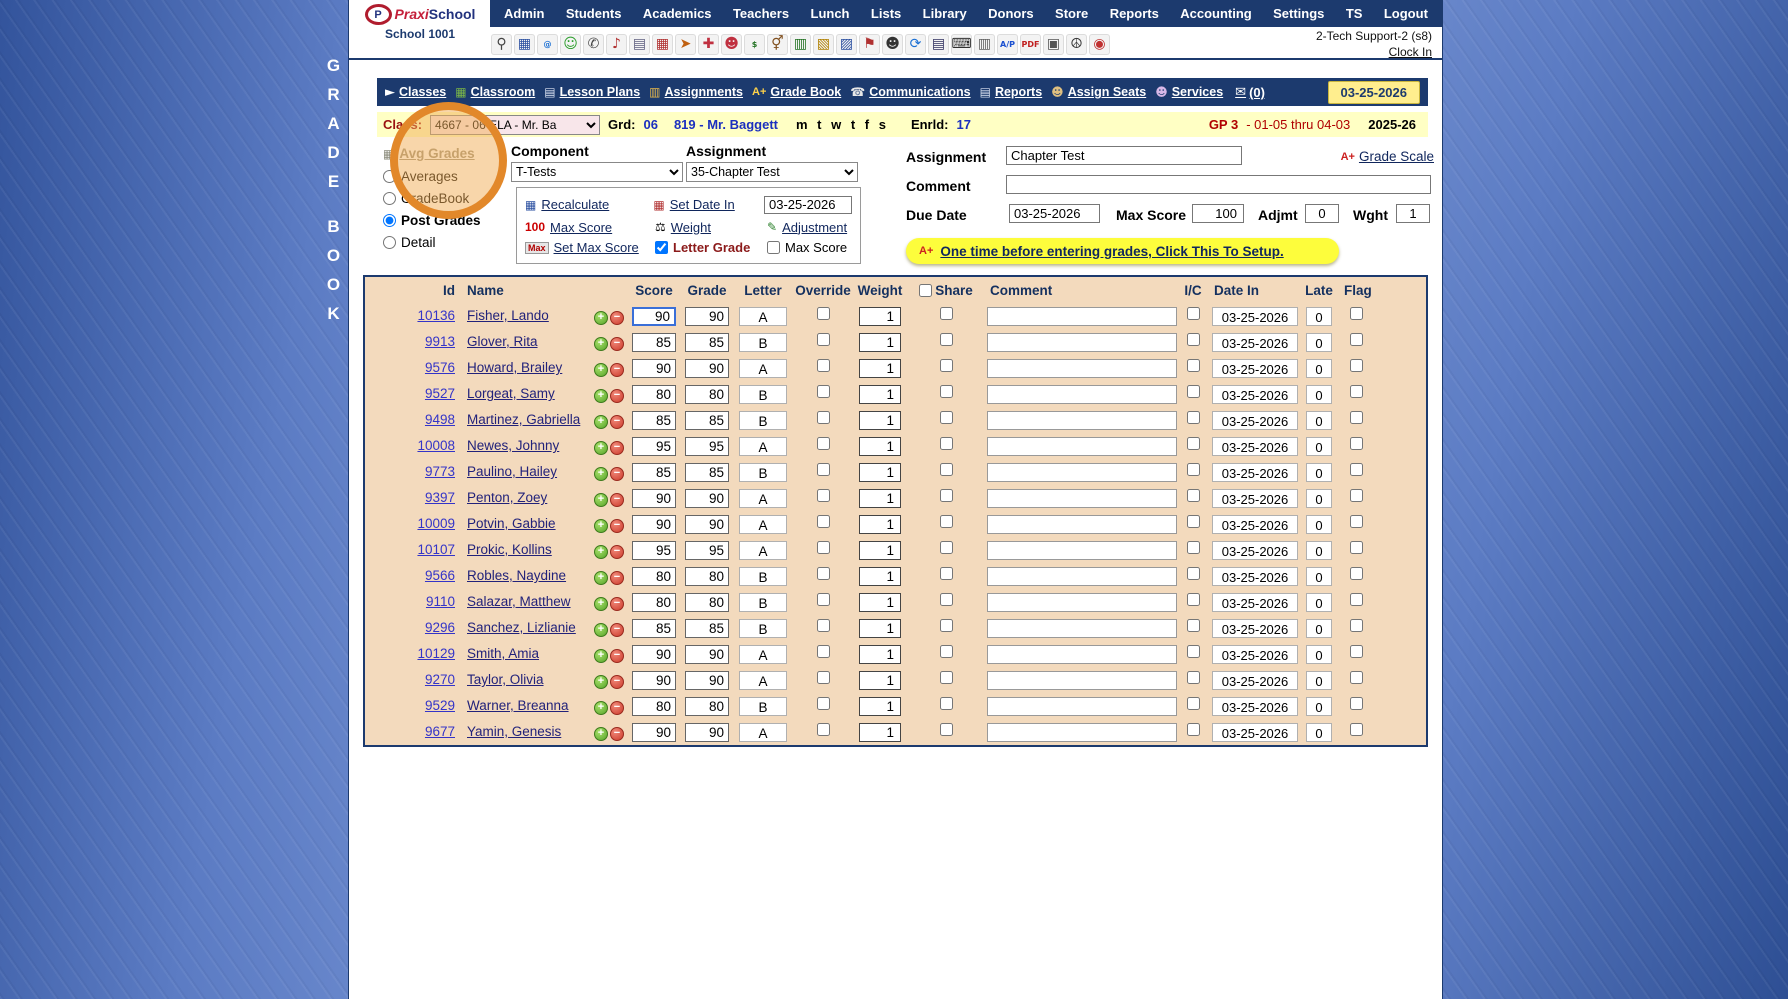  What do you see at coordinates (1354, 13) in the screenshot?
I see `top-nav-ts: TS` at bounding box center [1354, 13].